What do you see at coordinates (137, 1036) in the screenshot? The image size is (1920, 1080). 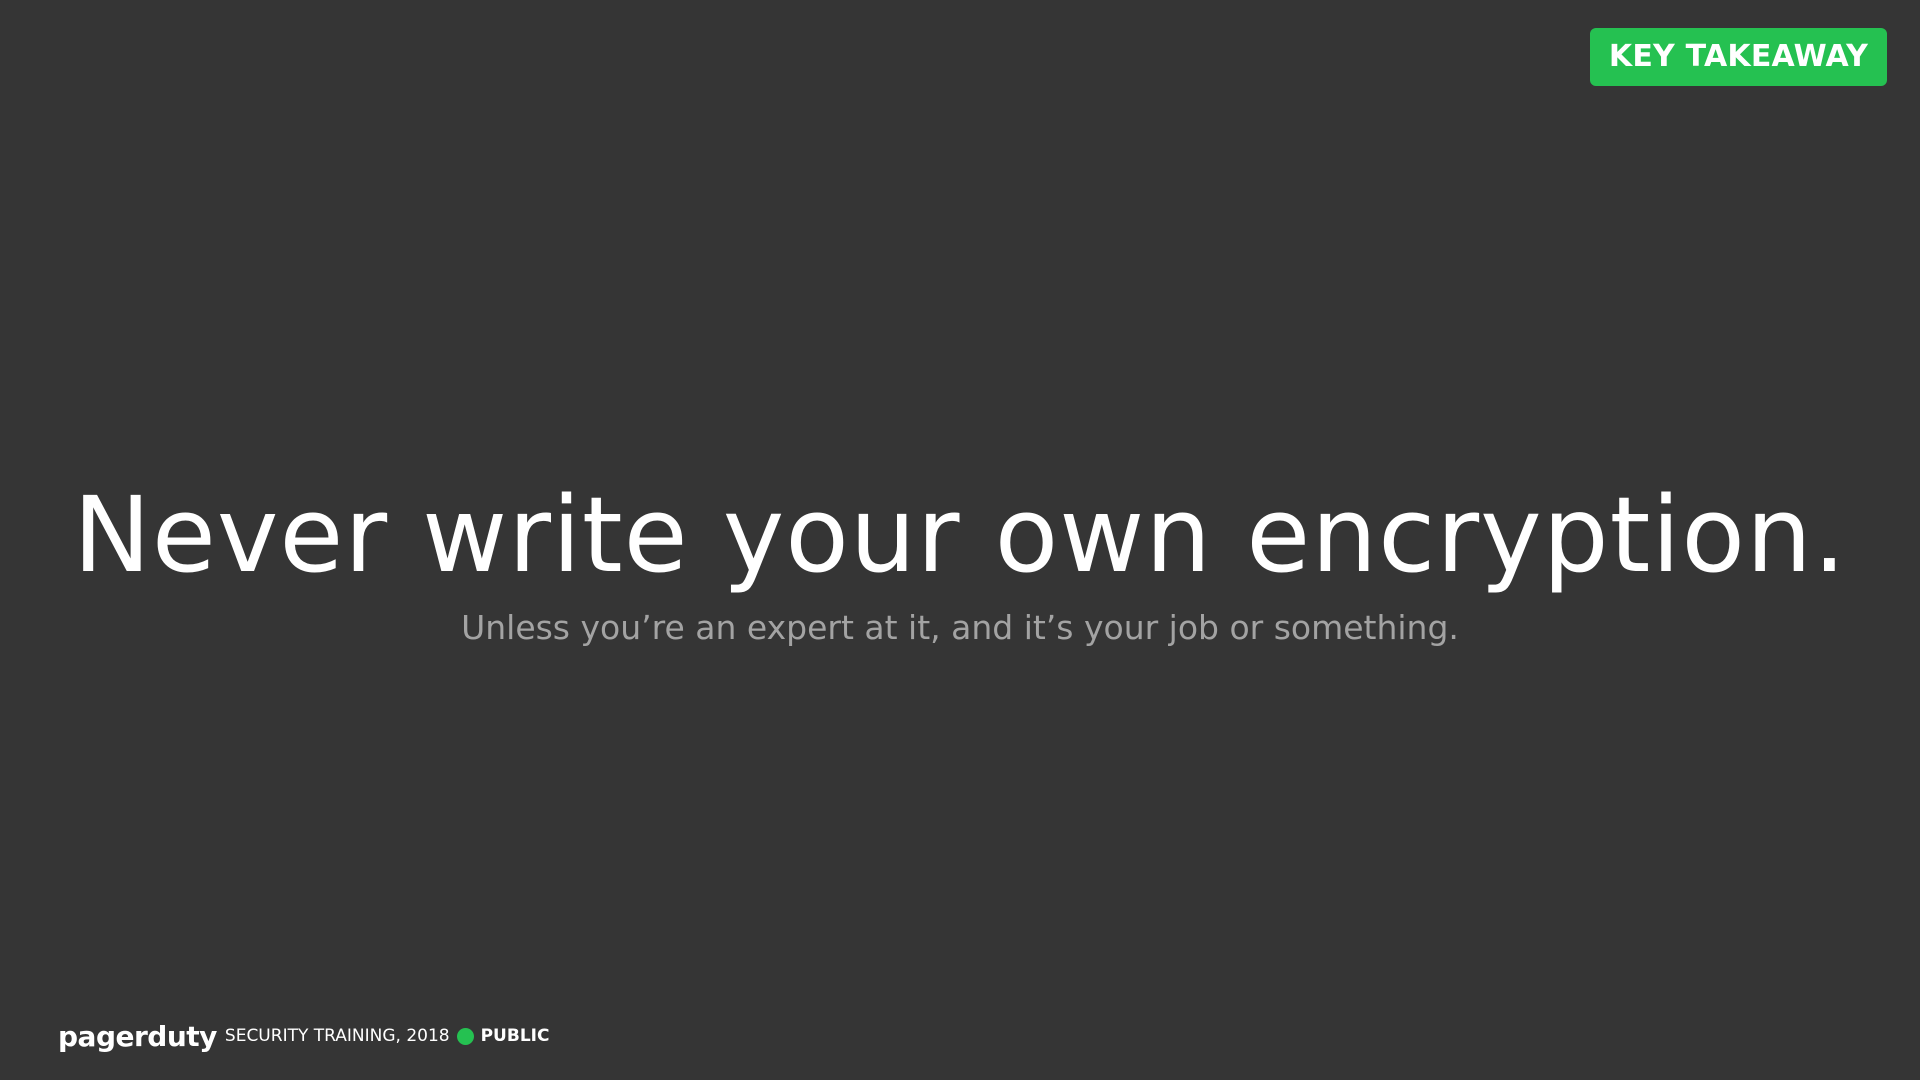 I see `pagerduty-logo: pagerduty` at bounding box center [137, 1036].